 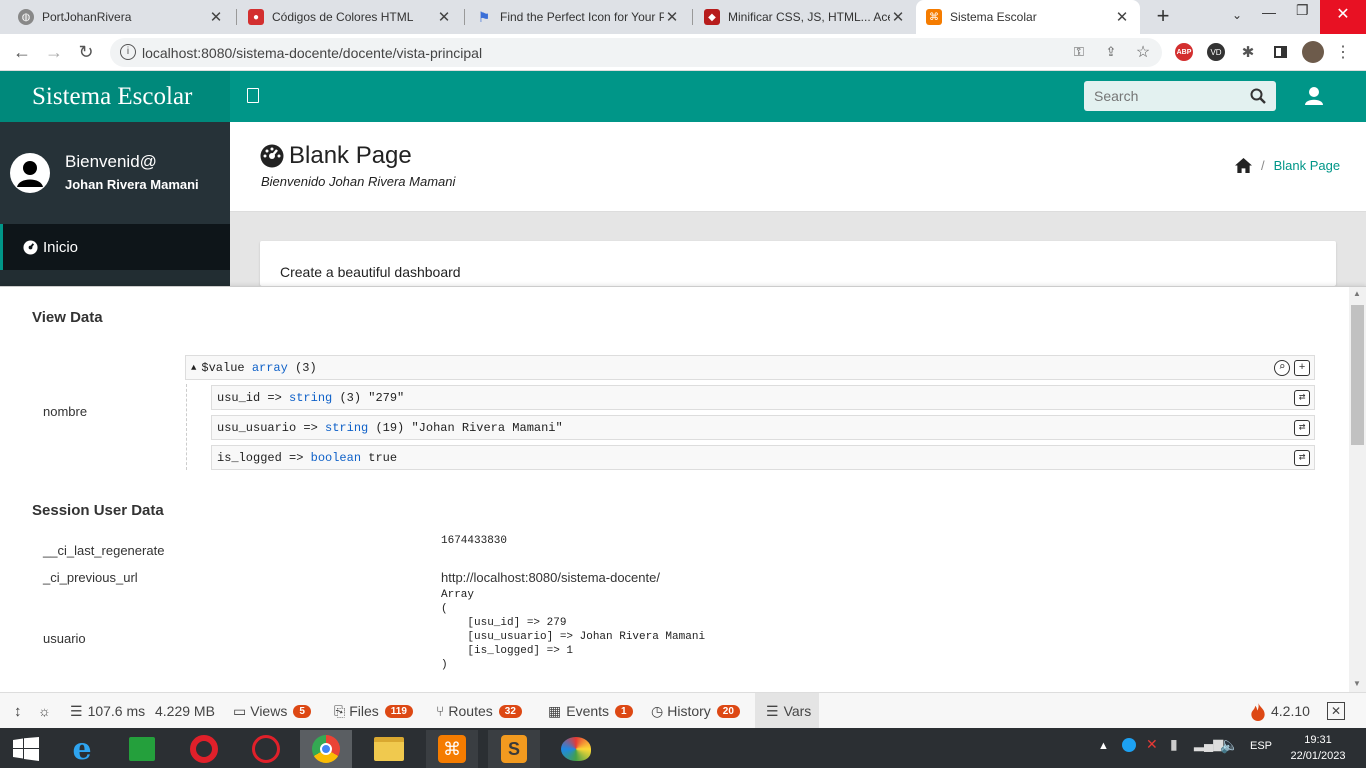 What do you see at coordinates (1318, 748) in the screenshot?
I see `clock: 19:31 22/01/2023` at bounding box center [1318, 748].